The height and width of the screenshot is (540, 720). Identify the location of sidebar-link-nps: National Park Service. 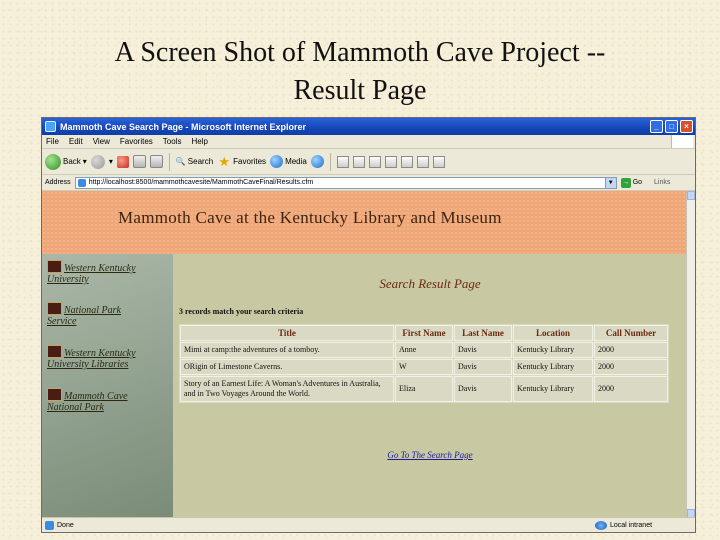
(84, 314).